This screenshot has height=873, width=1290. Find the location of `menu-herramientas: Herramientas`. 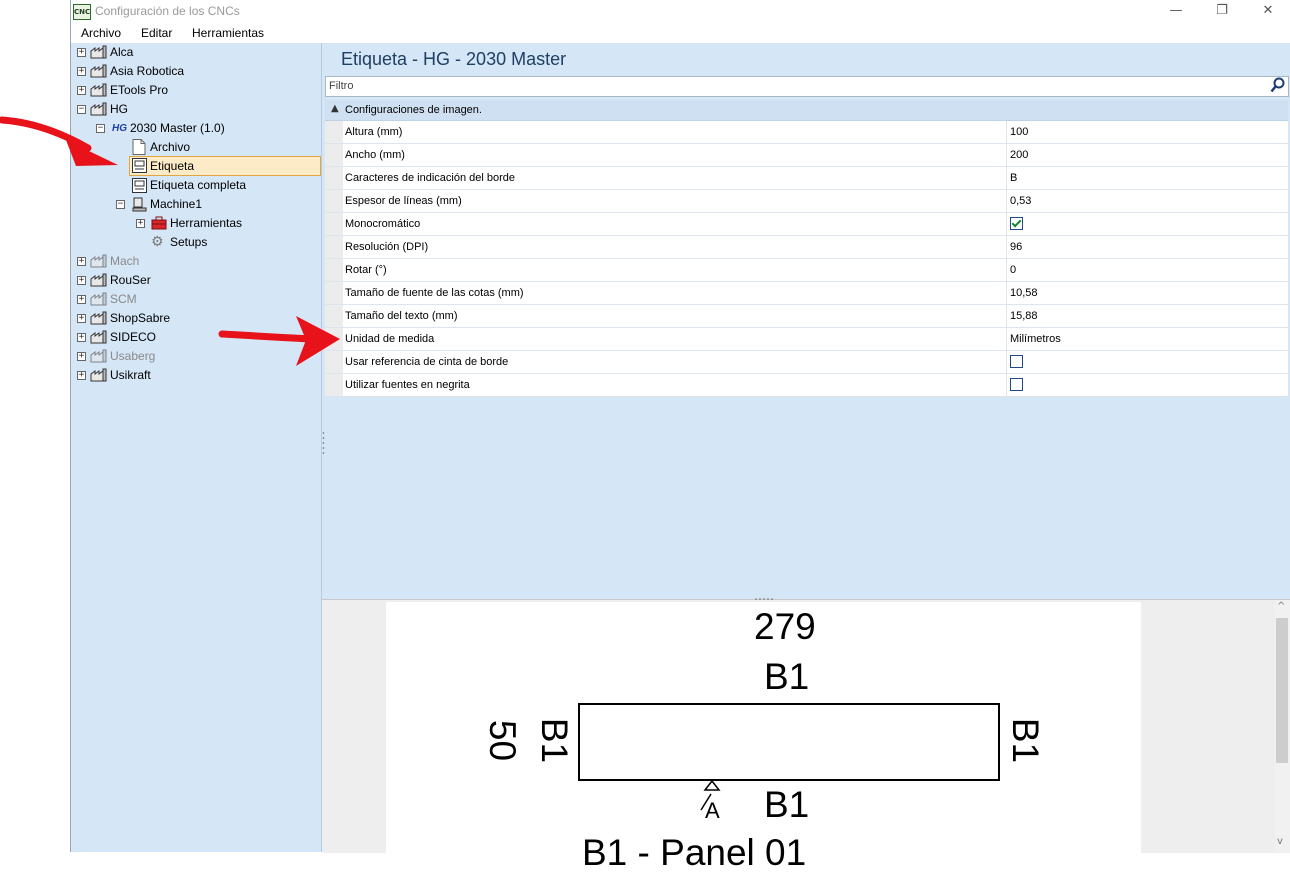

menu-herramientas: Herramientas is located at coordinates (228, 33).